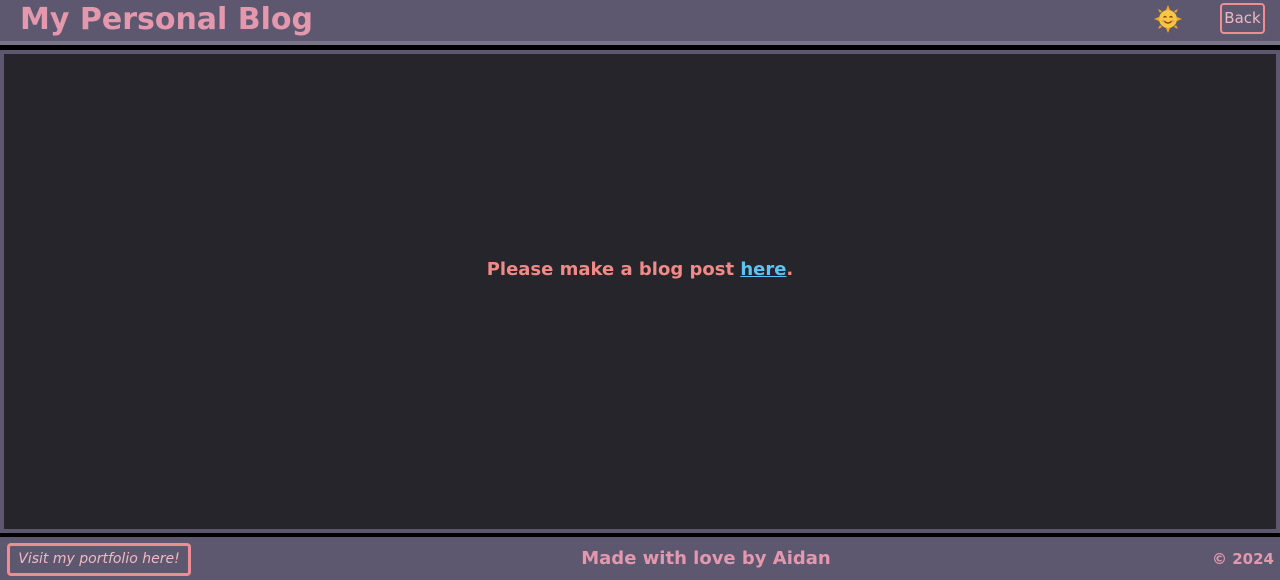  I want to click on empty-state-message: Please make a blog post here., so click(640, 269).